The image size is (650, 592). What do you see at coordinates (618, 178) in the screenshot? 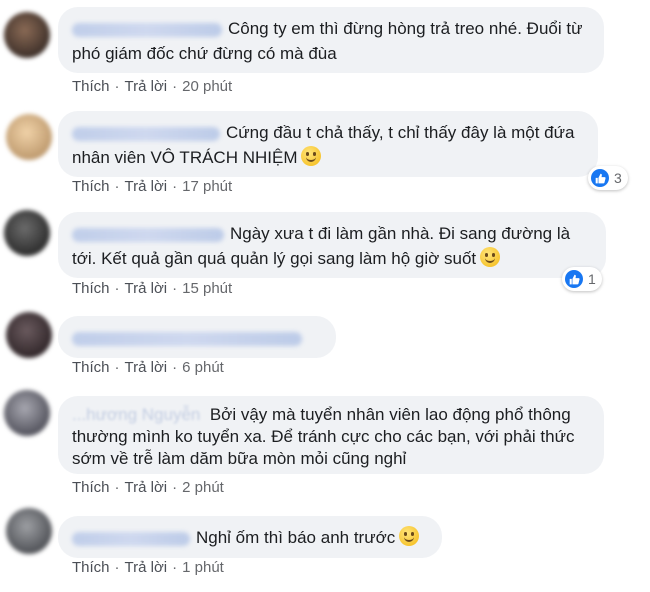
I see `reaction-number: 3` at bounding box center [618, 178].